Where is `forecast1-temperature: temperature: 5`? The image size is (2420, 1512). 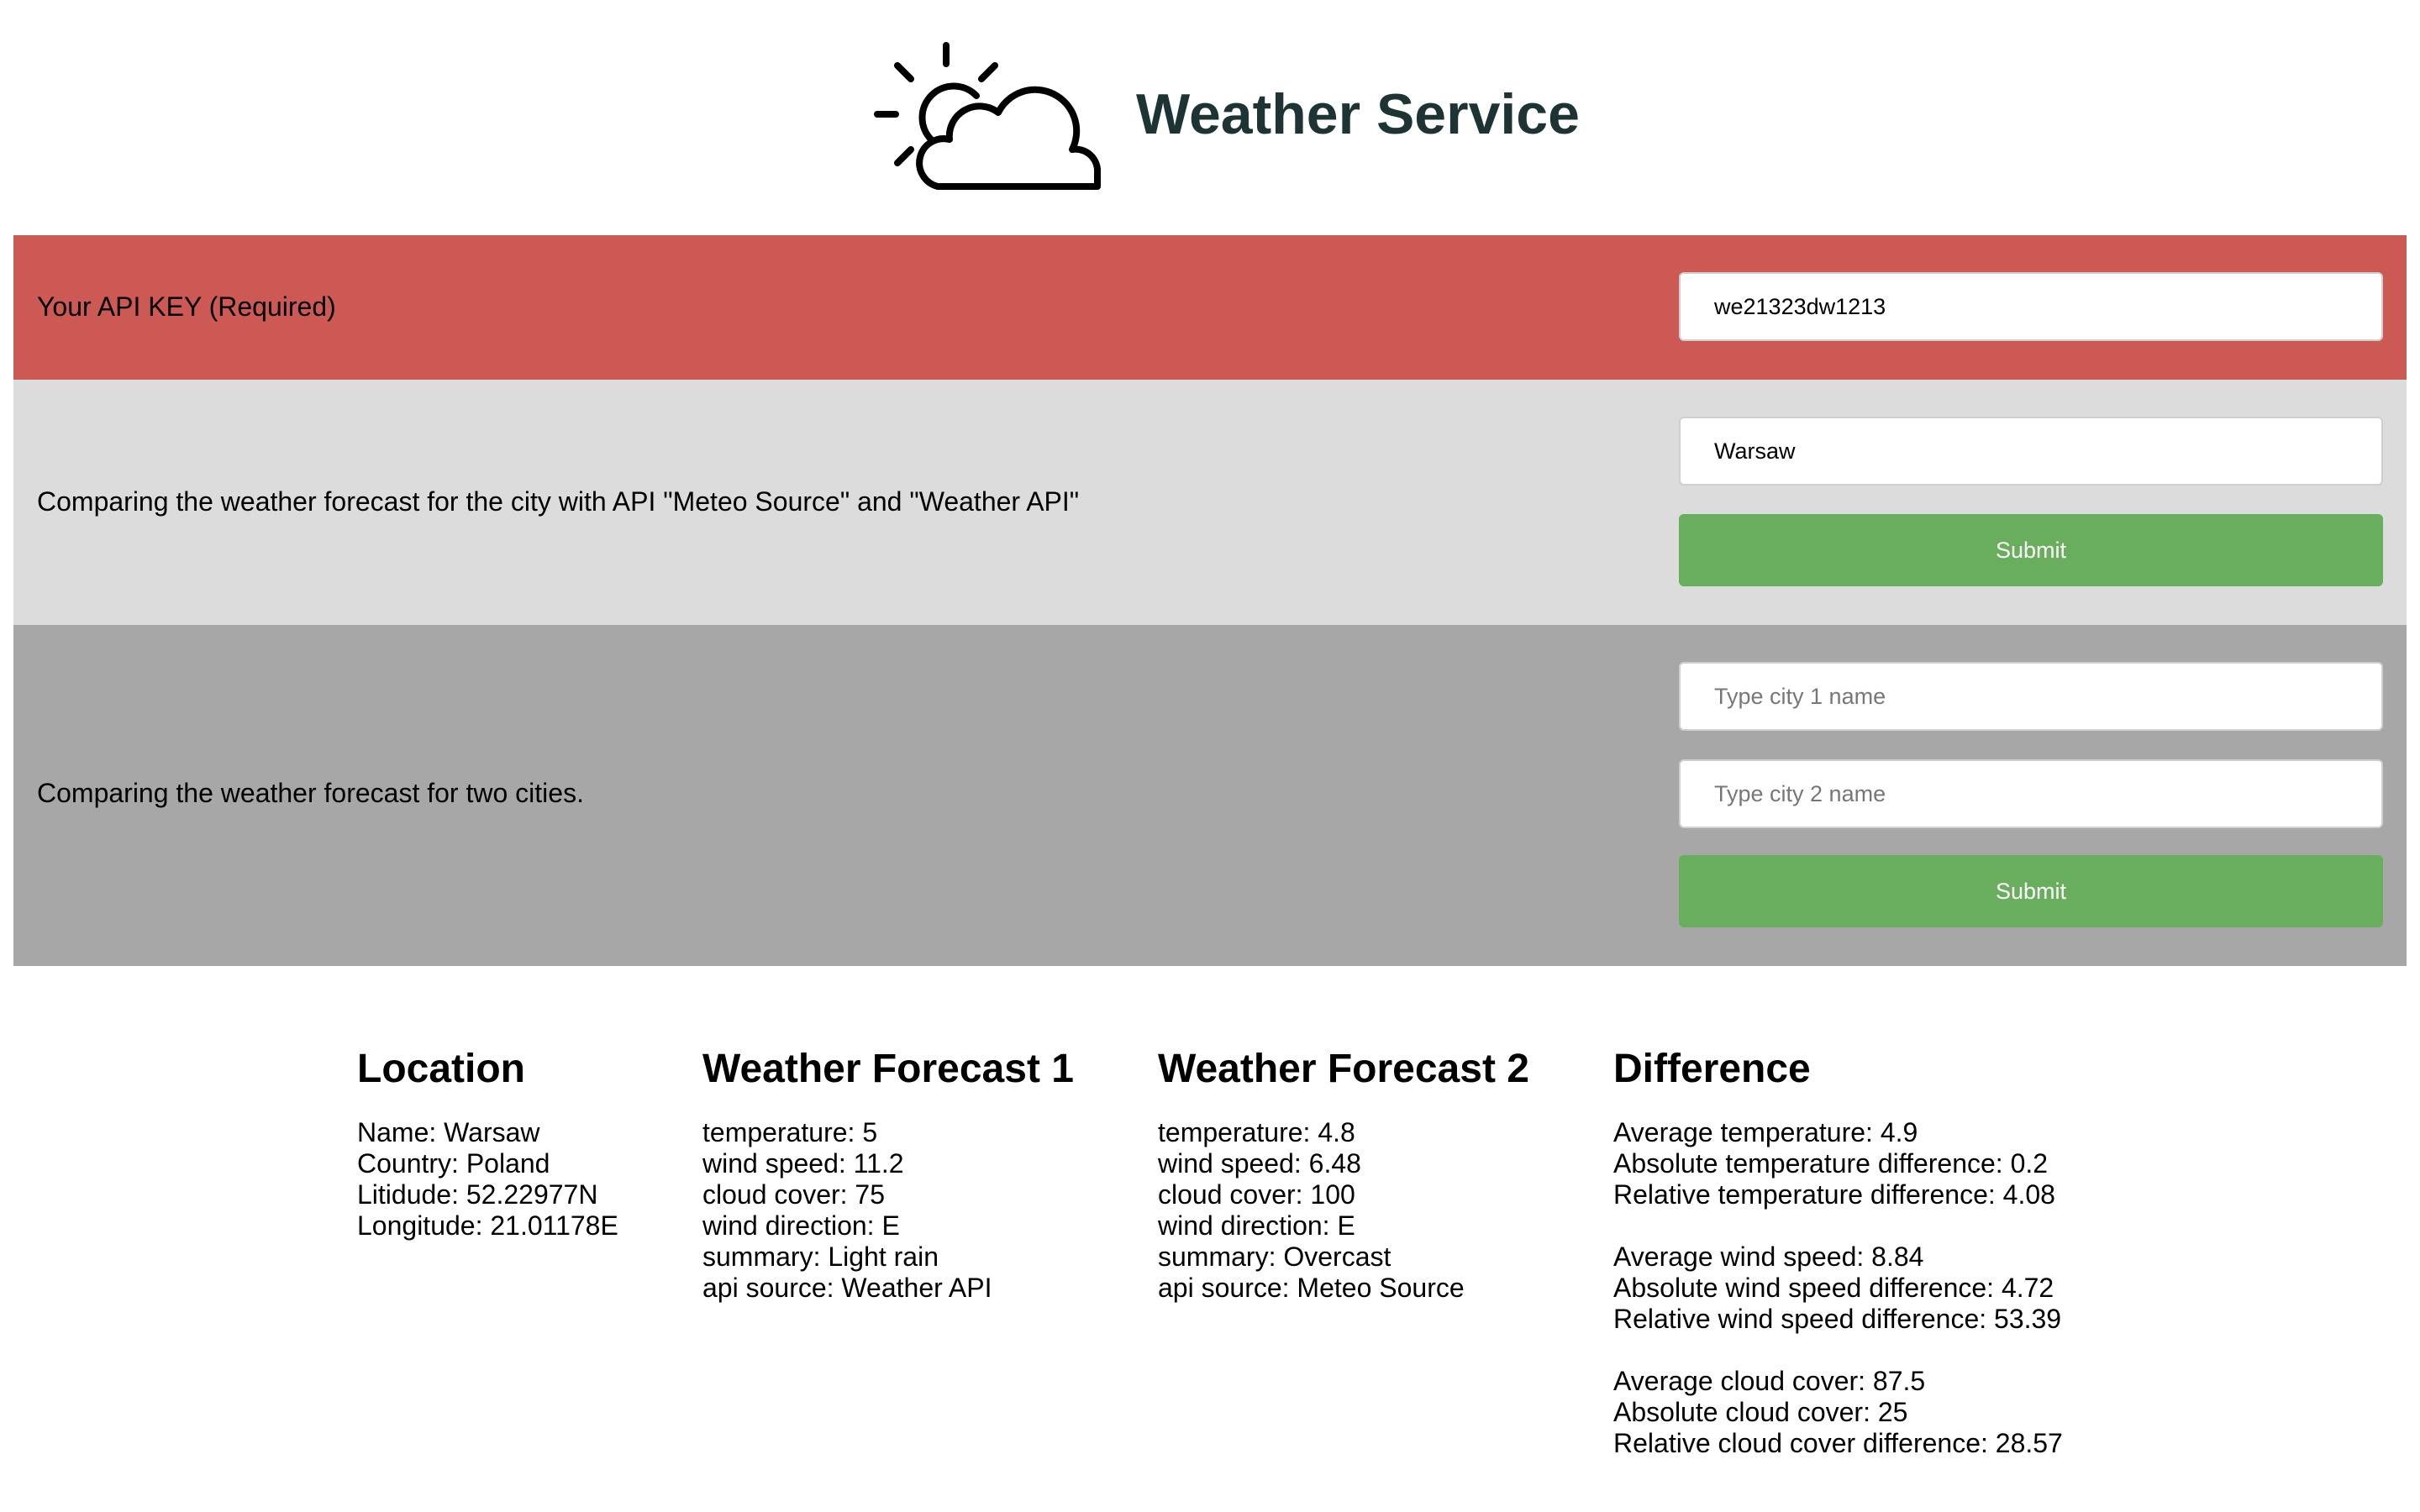
forecast1-temperature: temperature: 5 is located at coordinates (790, 1132).